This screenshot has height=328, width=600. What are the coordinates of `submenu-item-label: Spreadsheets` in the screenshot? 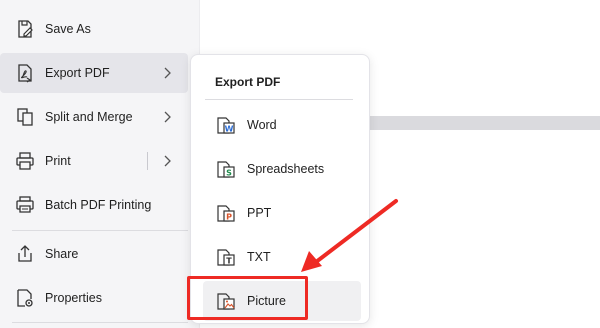 It's located at (286, 169).